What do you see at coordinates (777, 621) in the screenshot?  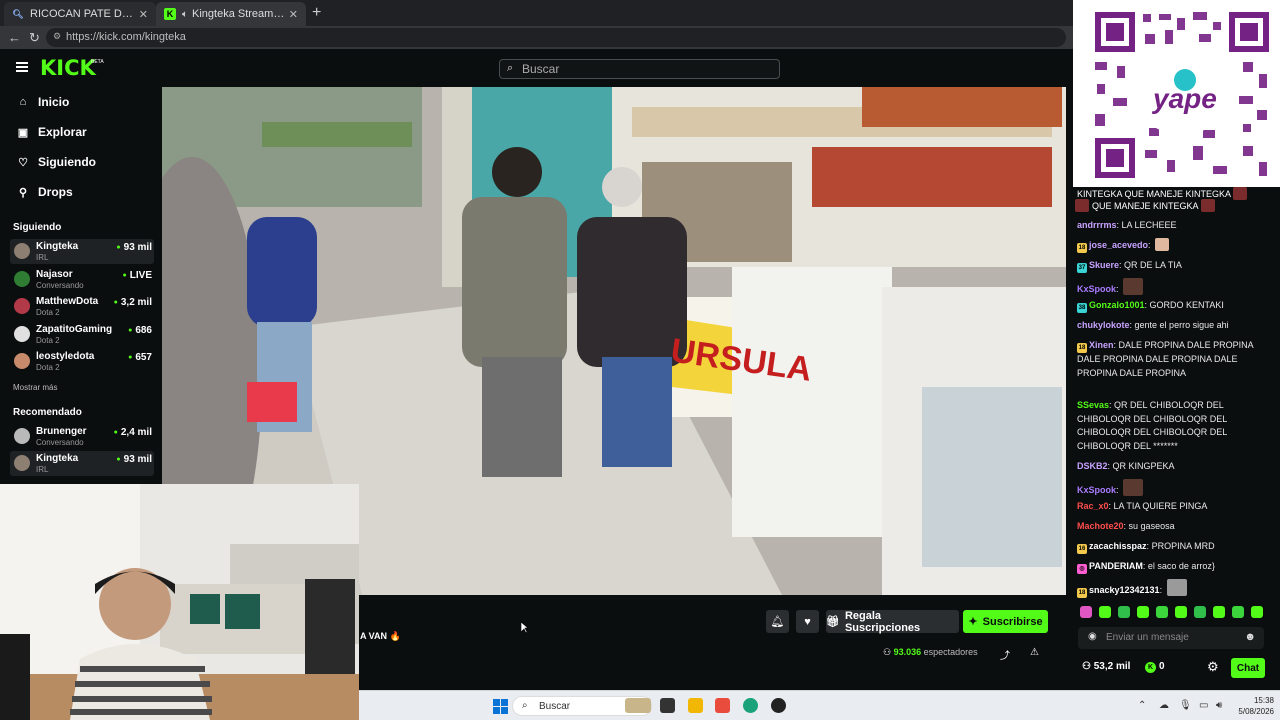 I see `notification-bell-button: 🔔︎` at bounding box center [777, 621].